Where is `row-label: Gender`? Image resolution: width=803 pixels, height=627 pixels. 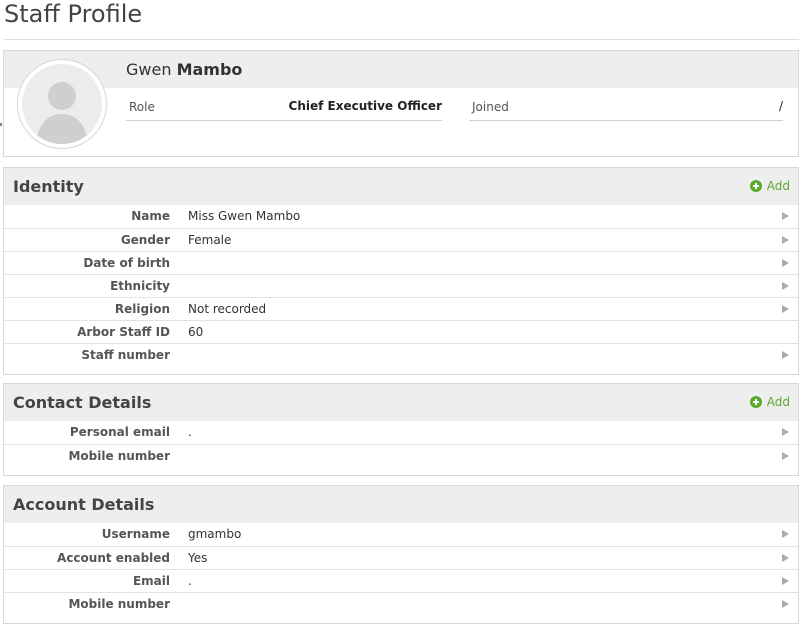
row-label: Gender is located at coordinates (145, 240).